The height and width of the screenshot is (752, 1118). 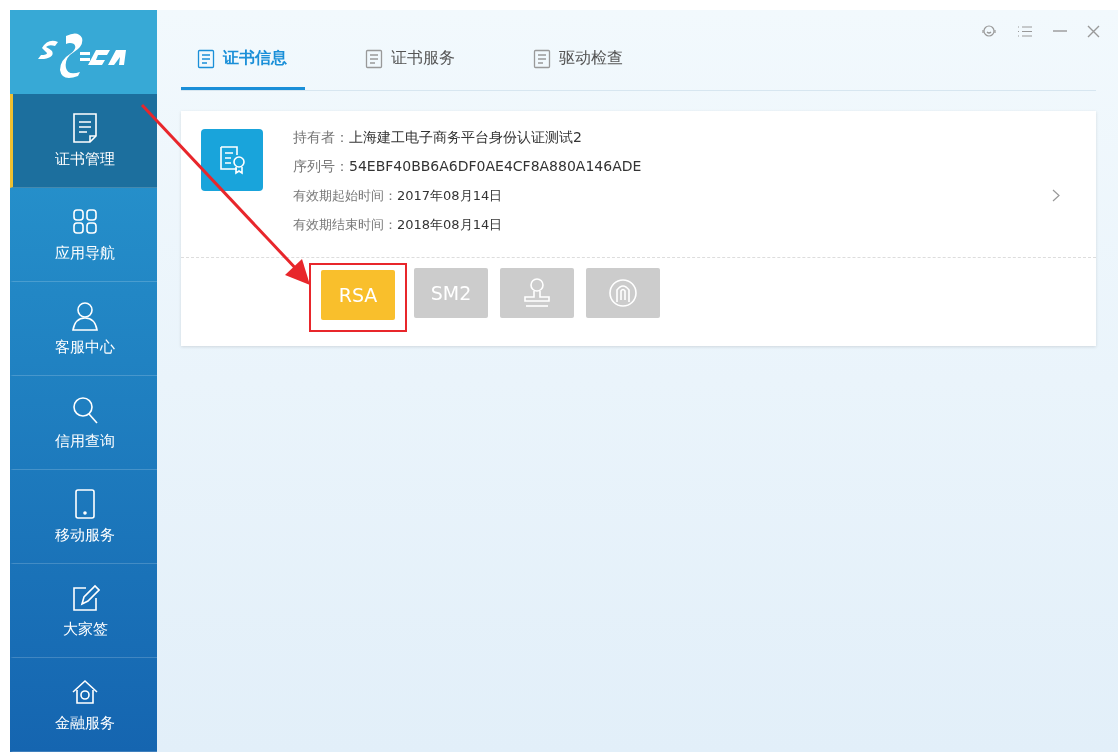 What do you see at coordinates (672, 138) in the screenshot?
I see `certificate-field: 持有者：上海建工电子商务平台身份认证测试2` at bounding box center [672, 138].